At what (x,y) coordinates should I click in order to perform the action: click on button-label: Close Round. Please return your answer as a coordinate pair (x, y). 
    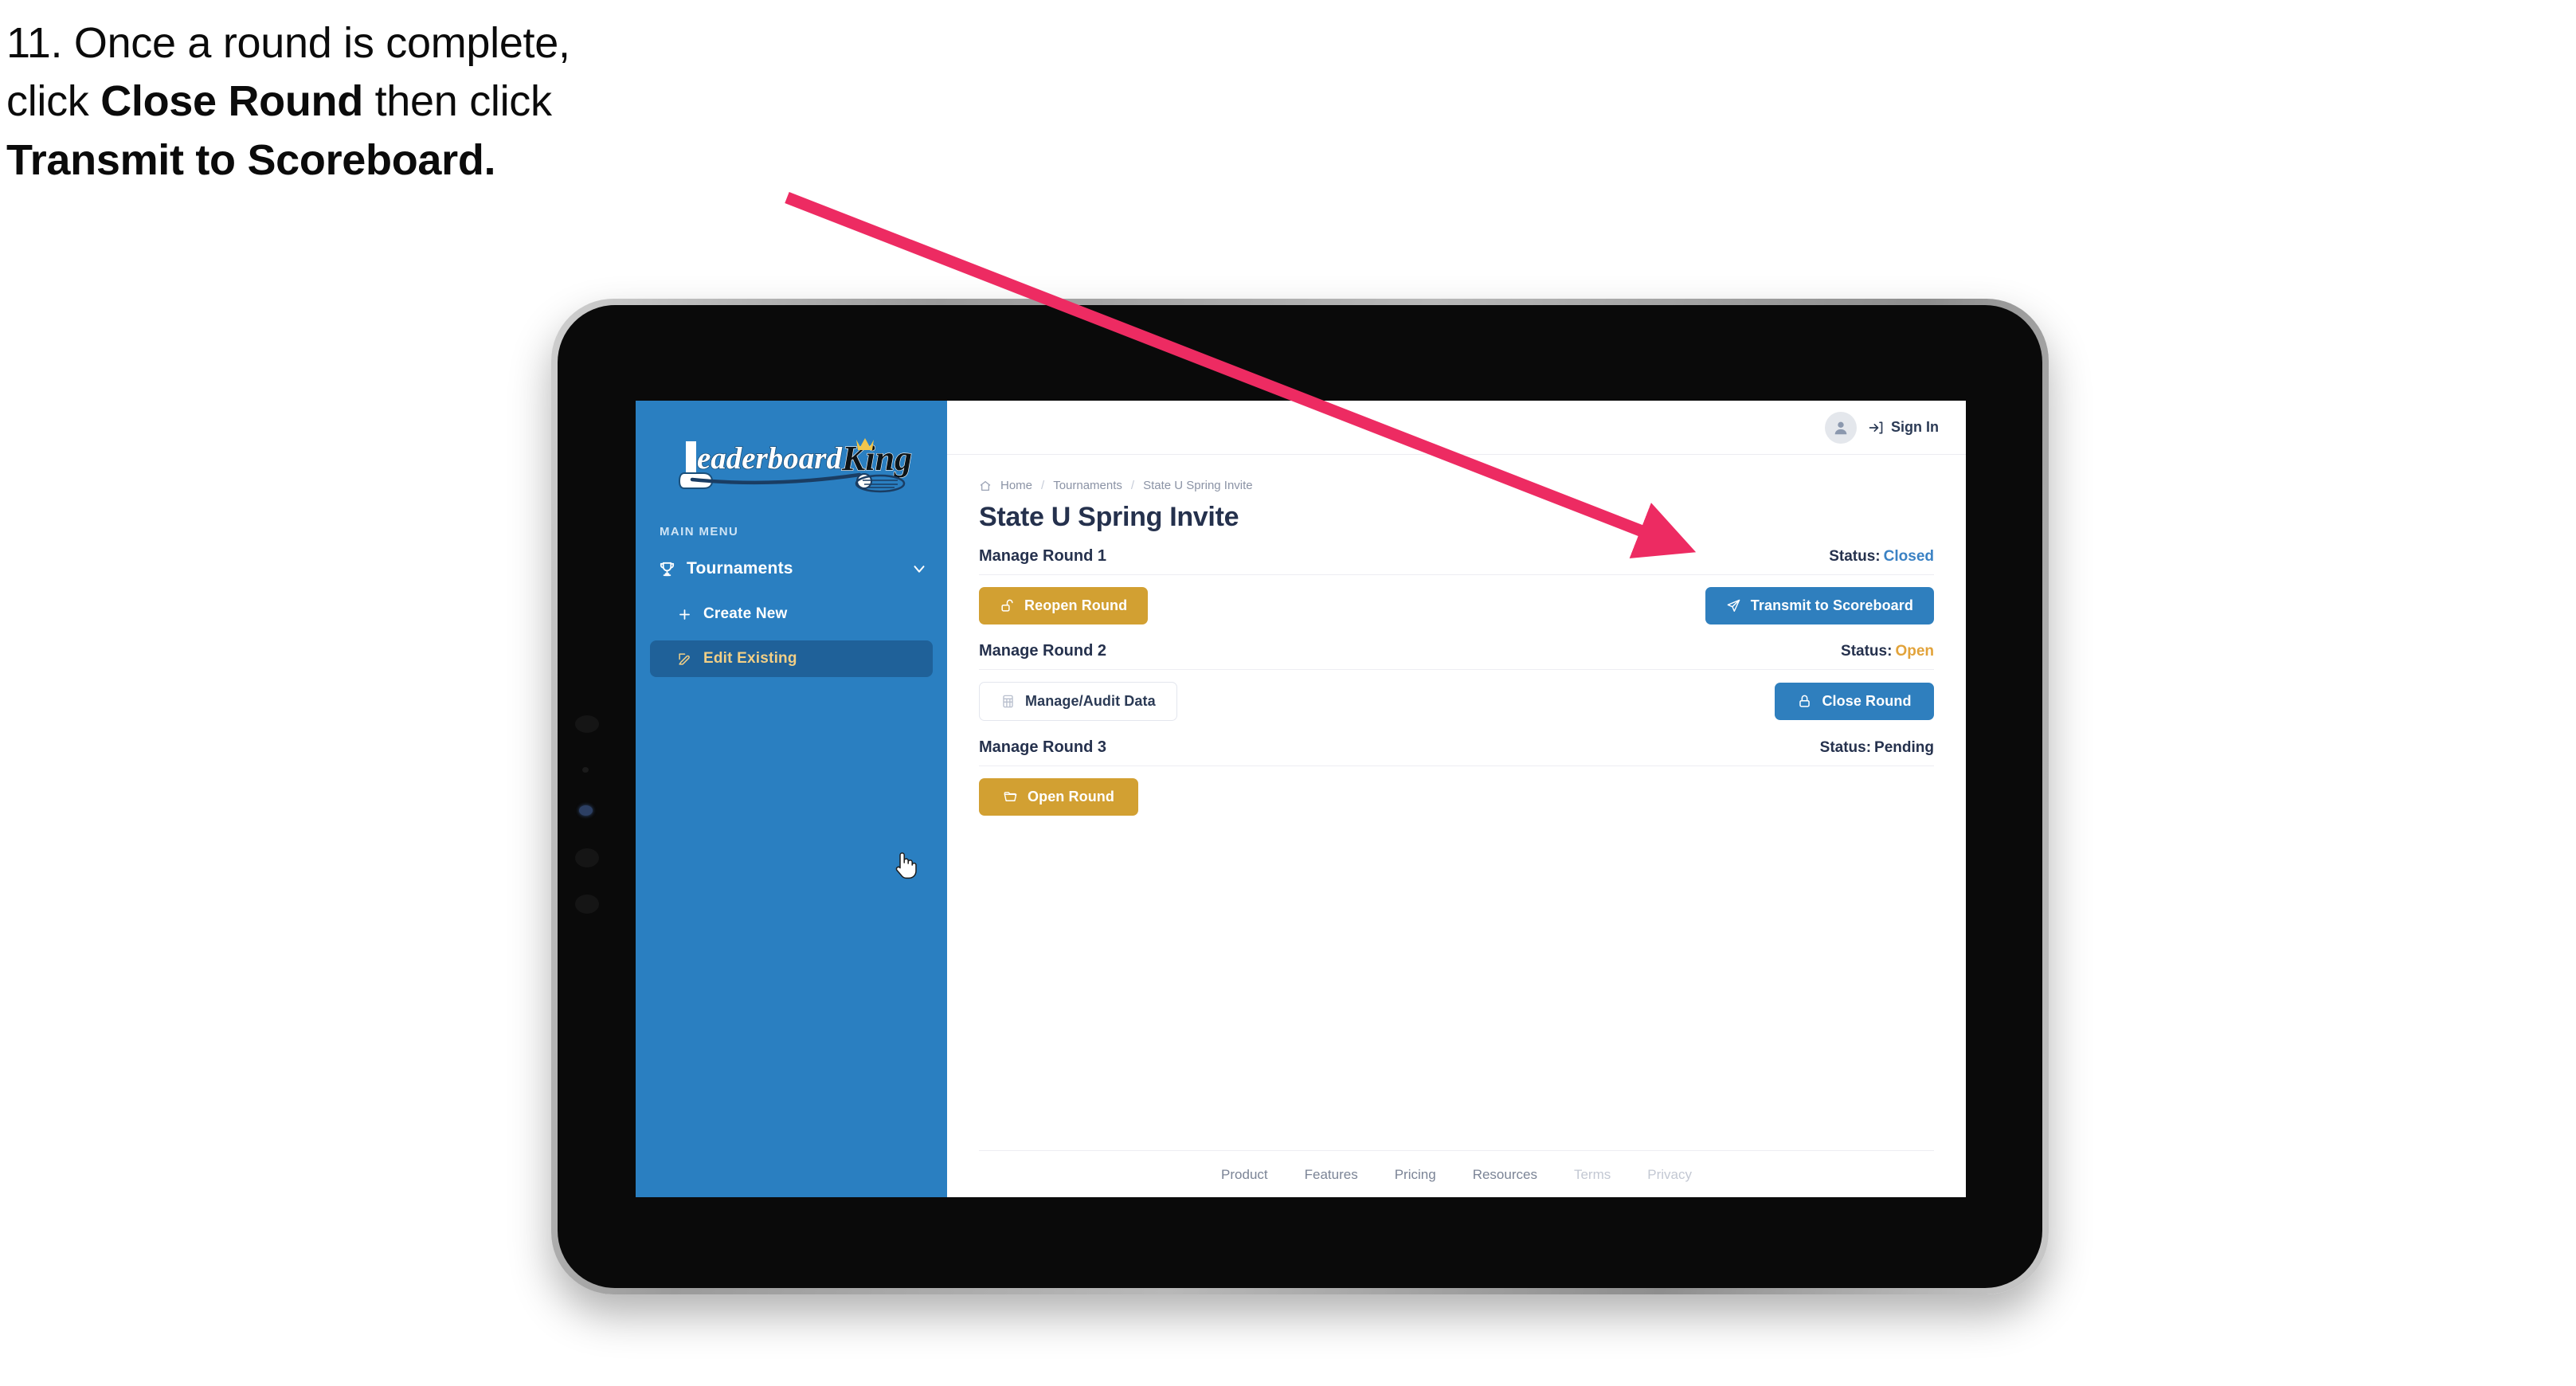
    Looking at the image, I should click on (1867, 701).